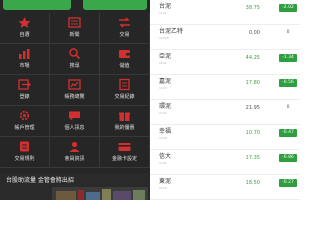  What do you see at coordinates (124, 84) in the screenshot?
I see `record-icon` at bounding box center [124, 84].